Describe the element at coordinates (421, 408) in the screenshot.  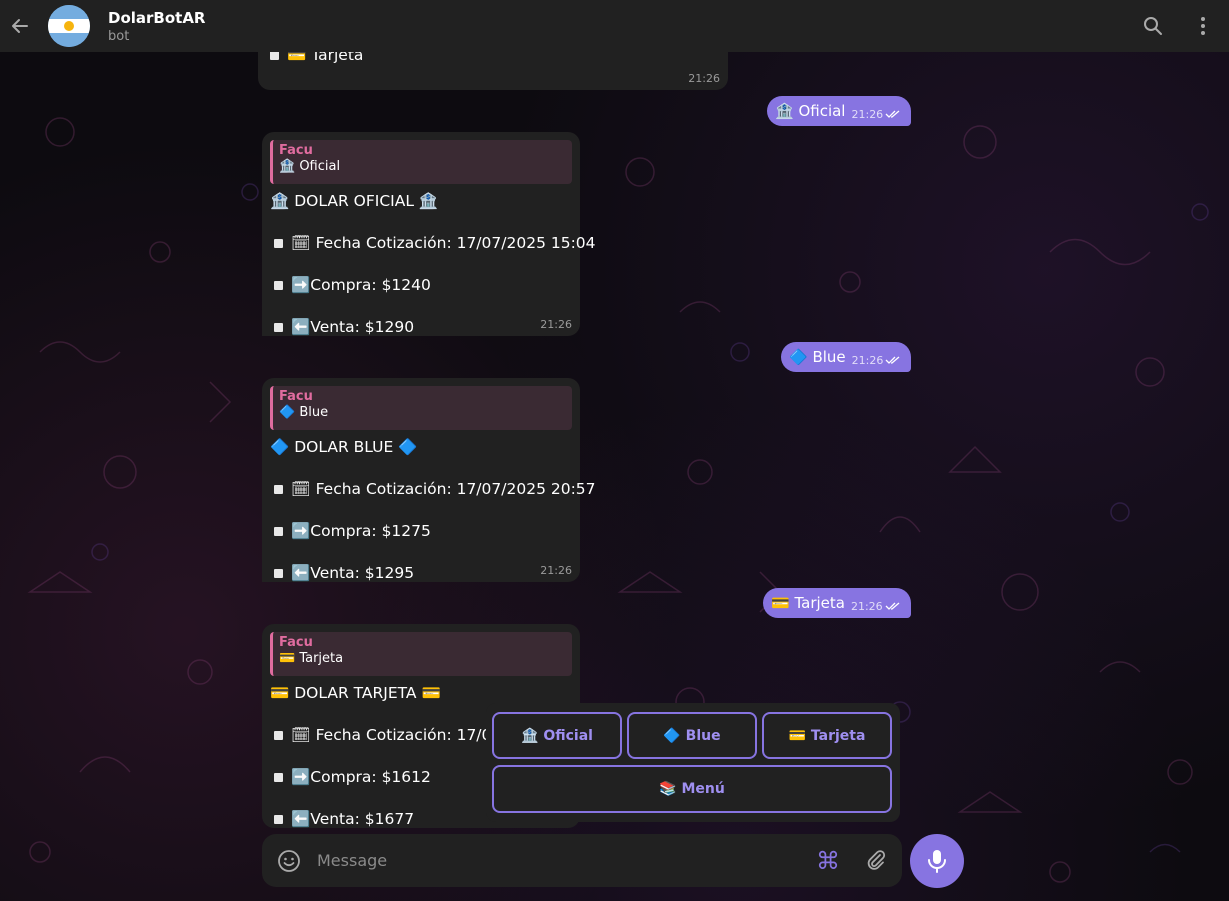
I see `reply-preview: Facu 🔷 Blue` at that location.